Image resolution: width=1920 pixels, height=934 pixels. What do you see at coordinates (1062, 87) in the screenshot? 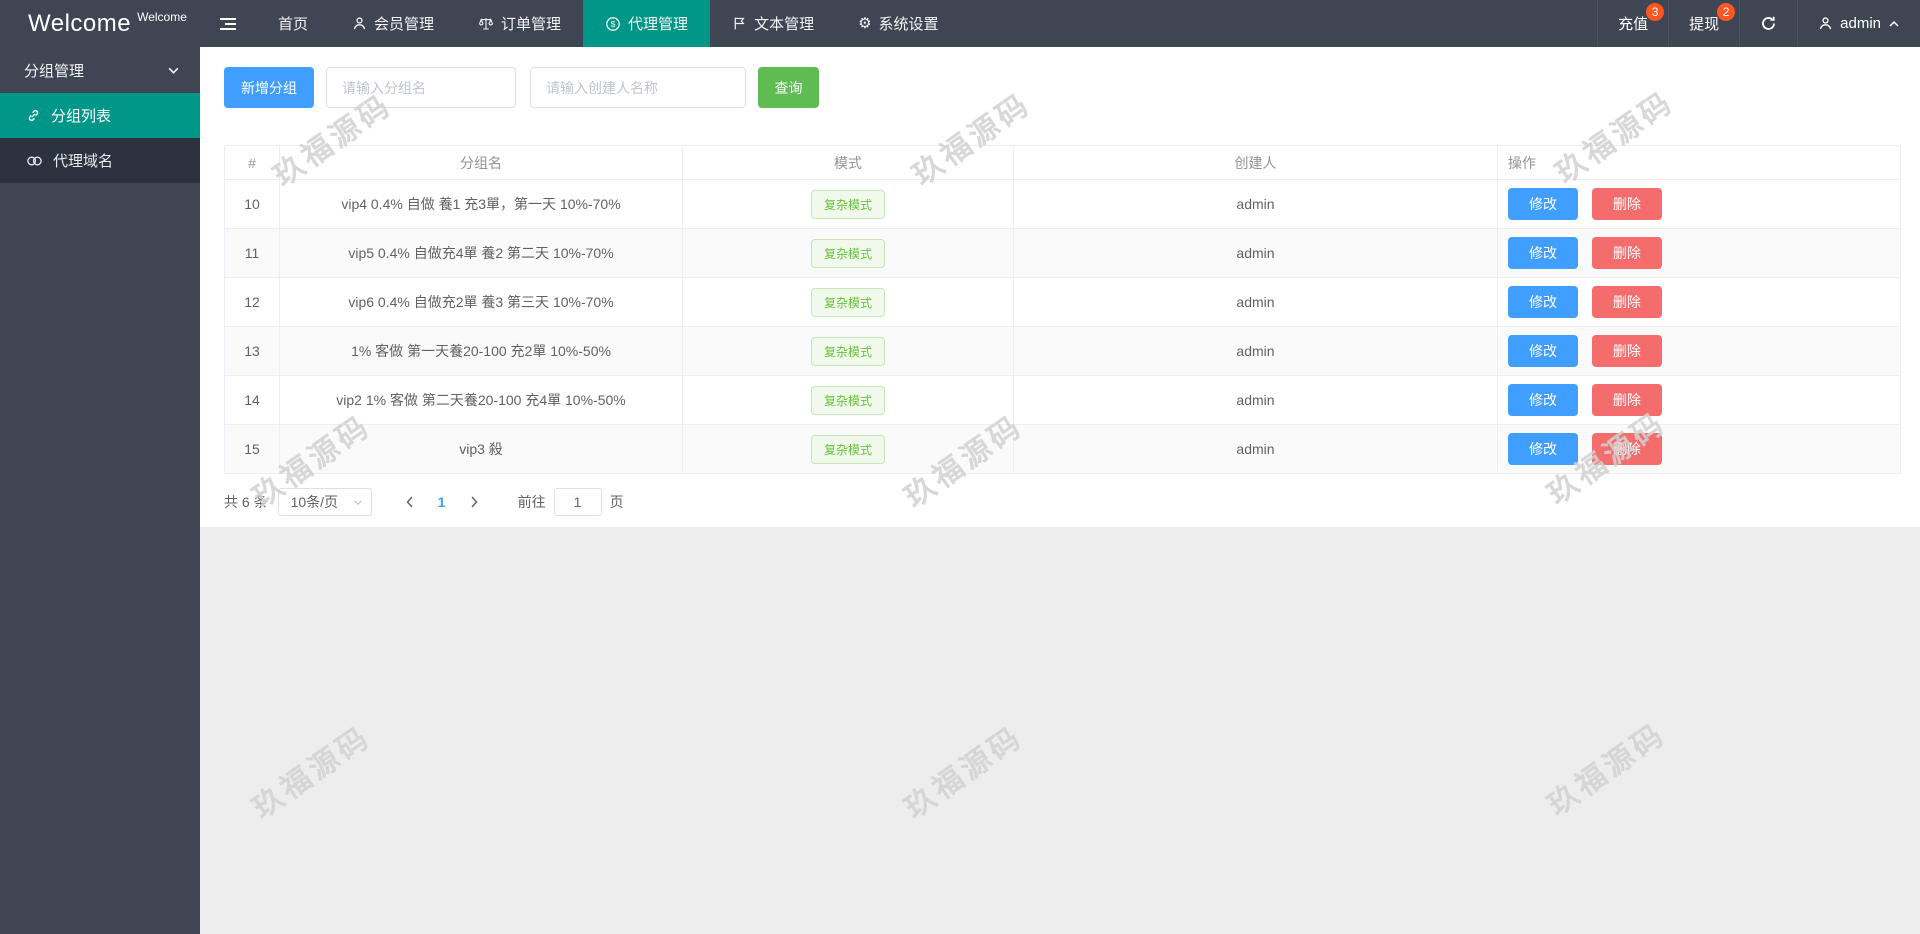
I see `toolbar: 新增分组 查询` at bounding box center [1062, 87].